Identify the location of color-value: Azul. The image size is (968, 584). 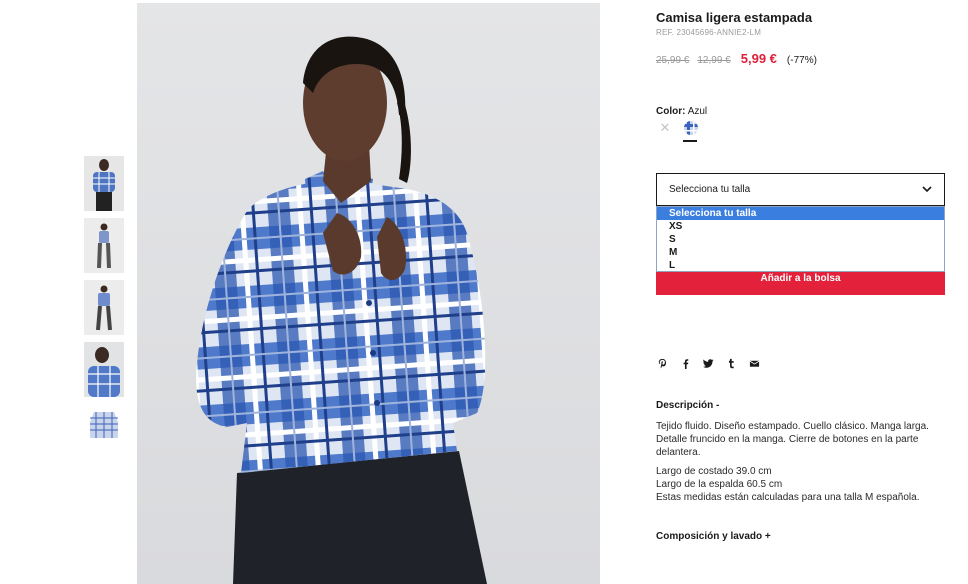
(697, 111).